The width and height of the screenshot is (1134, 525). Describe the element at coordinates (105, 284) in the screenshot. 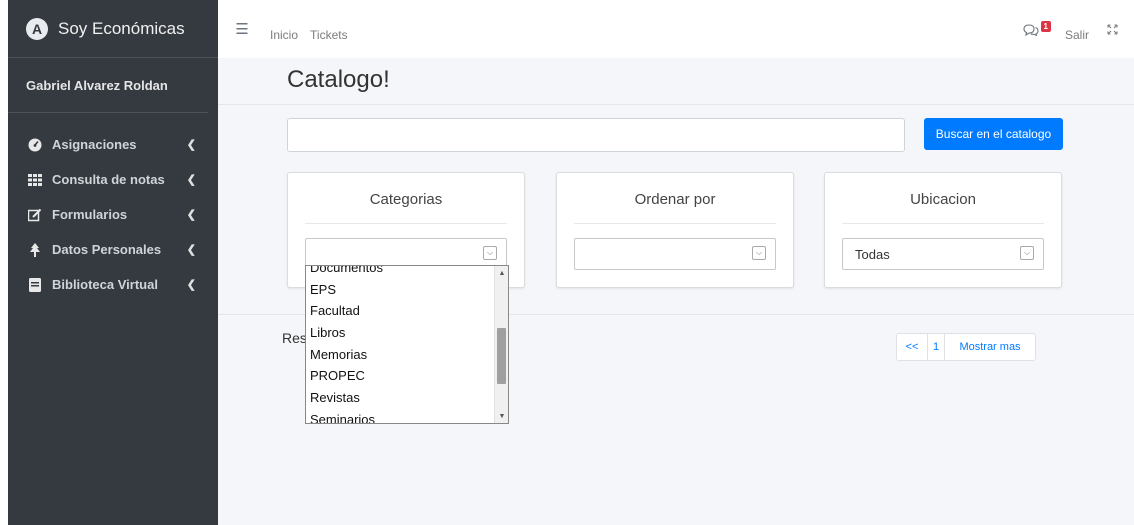

I see `sidebar-item-label: Biblioteca Virtual` at that location.